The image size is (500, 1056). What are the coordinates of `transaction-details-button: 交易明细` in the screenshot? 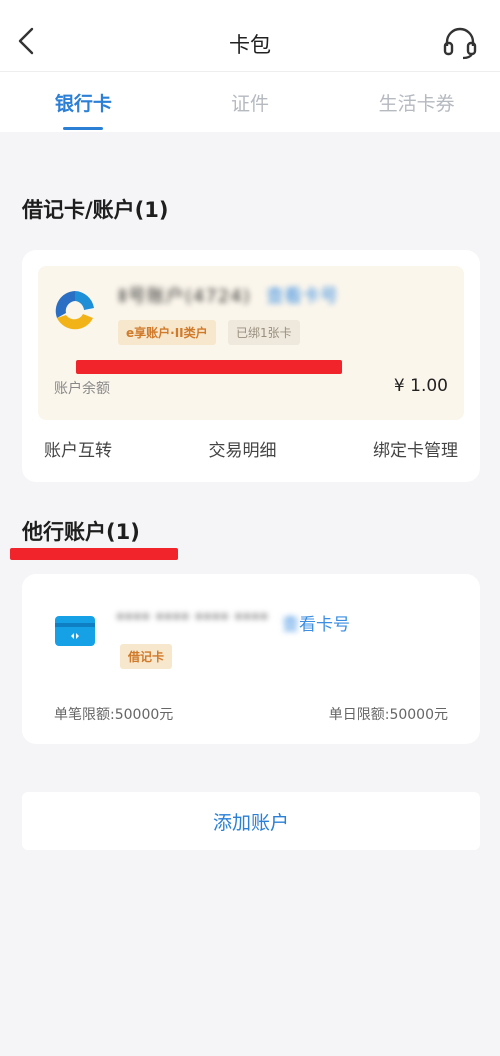 It's located at (243, 458).